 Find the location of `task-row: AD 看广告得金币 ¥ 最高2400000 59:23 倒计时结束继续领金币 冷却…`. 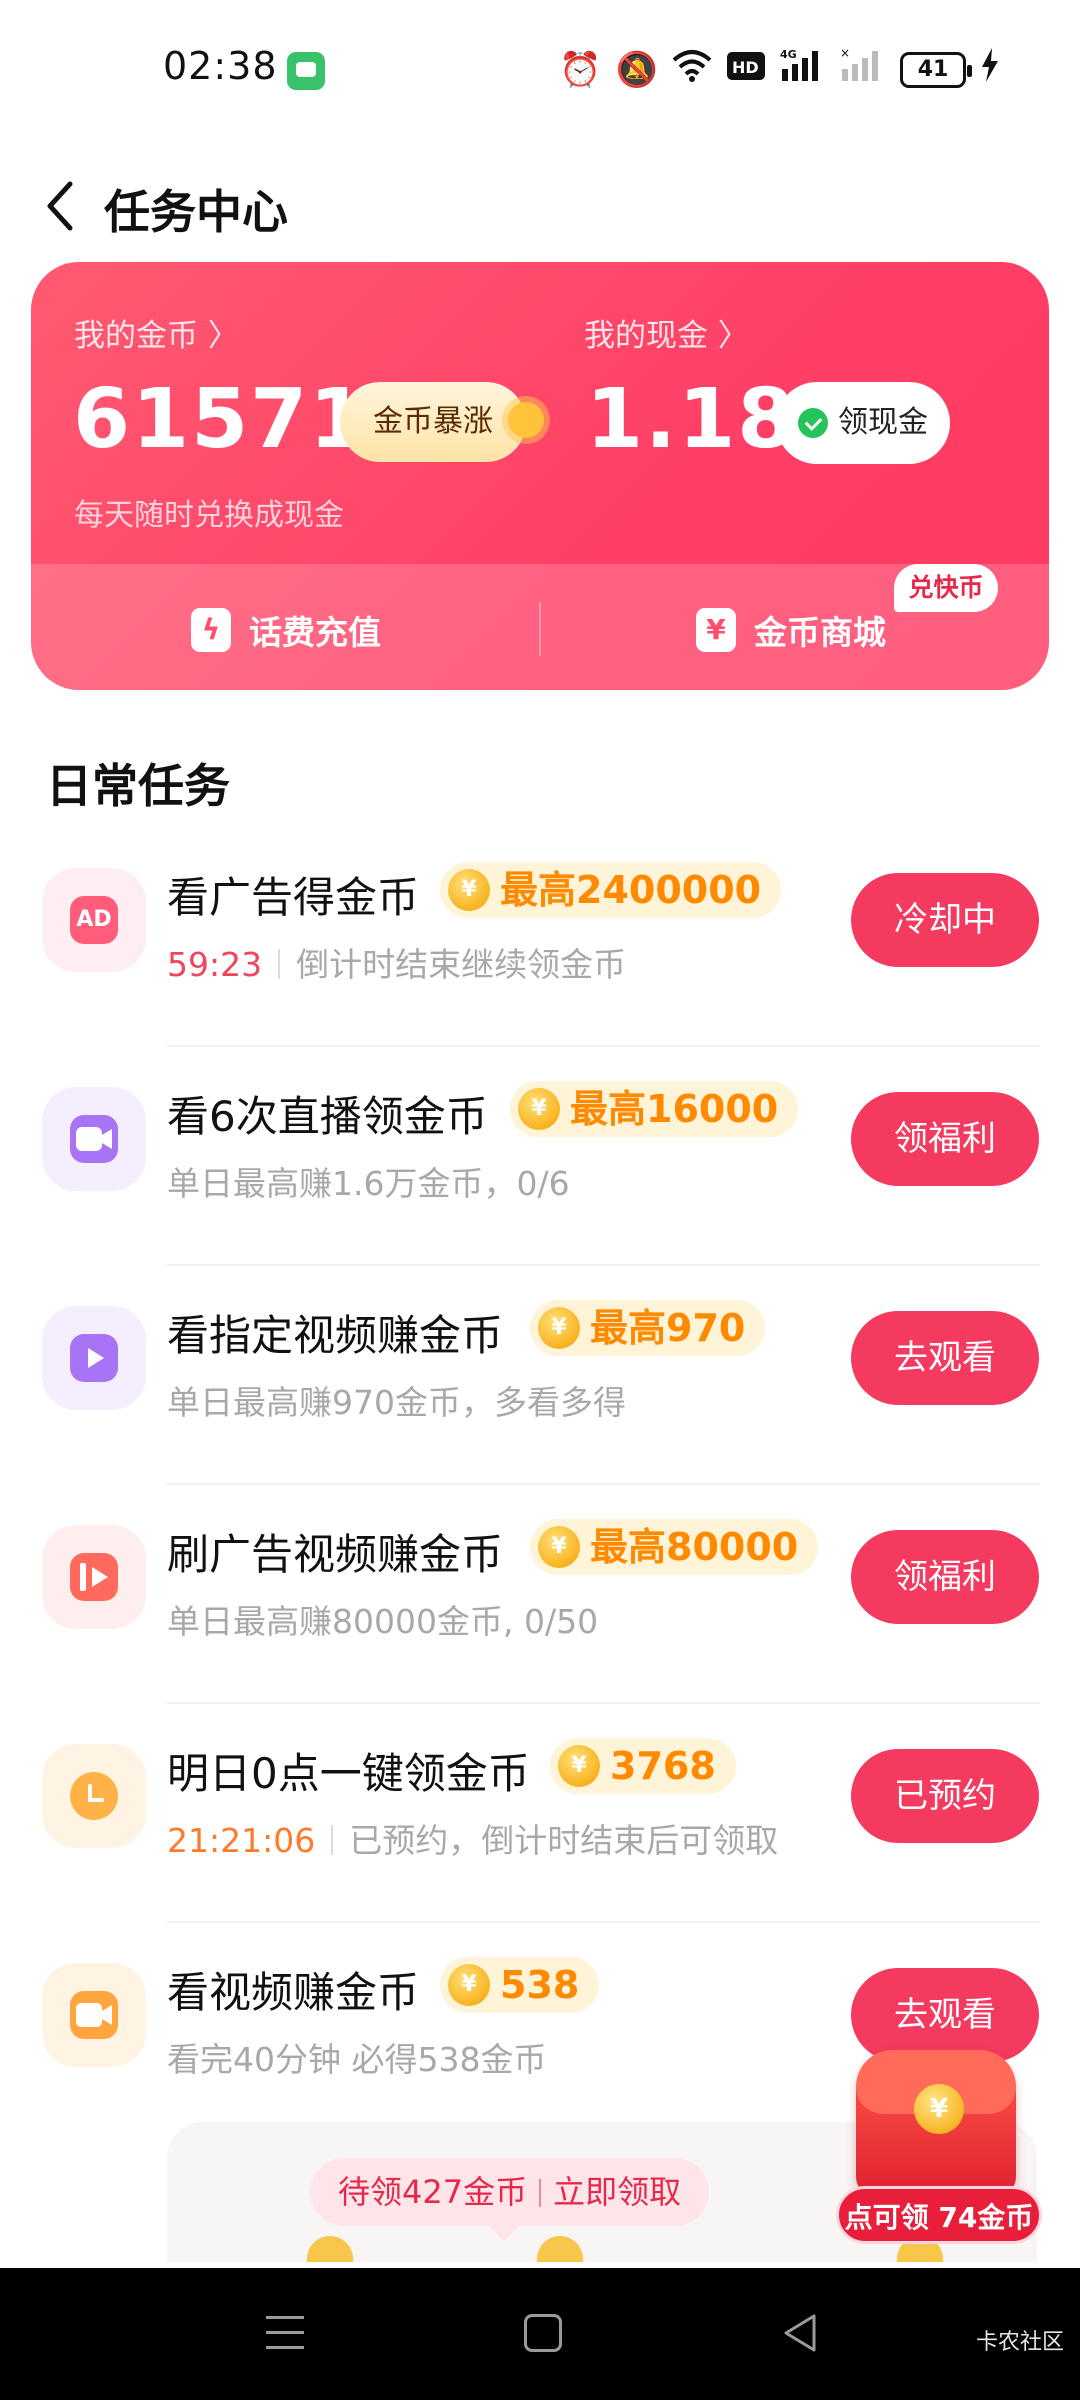

task-row: AD 看广告得金币 ¥ 最高2400000 59:23 倒计时结束继续领金币 冷却… is located at coordinates (540, 937).